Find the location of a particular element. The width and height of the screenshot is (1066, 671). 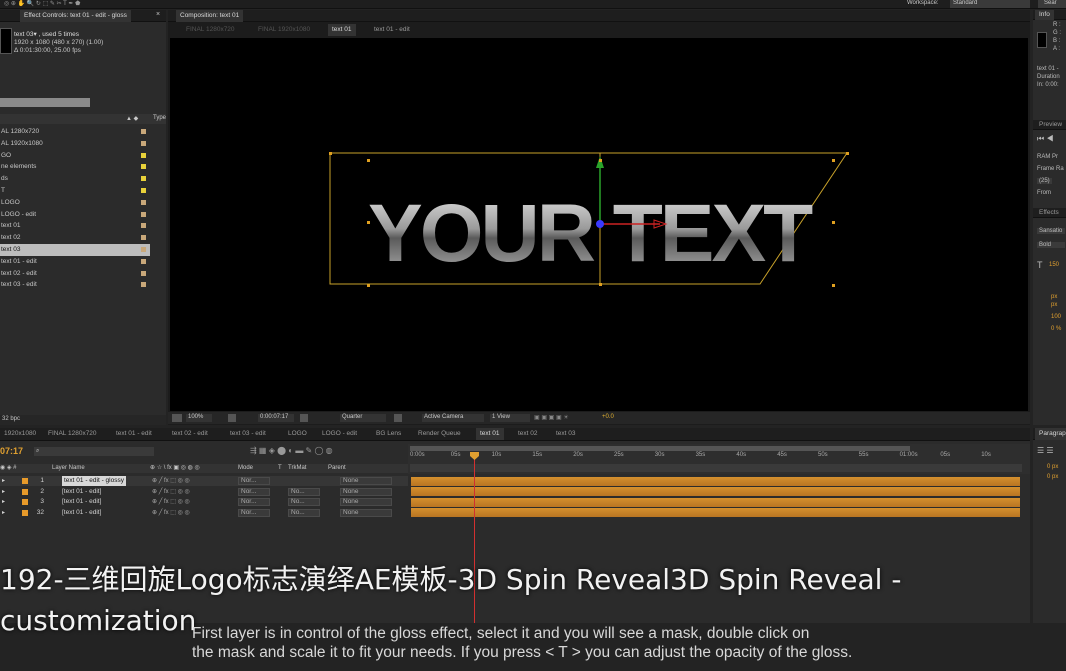

tab-effect-controls: Effect Controls: text 01 - edit - gloss is located at coordinates (75, 16).